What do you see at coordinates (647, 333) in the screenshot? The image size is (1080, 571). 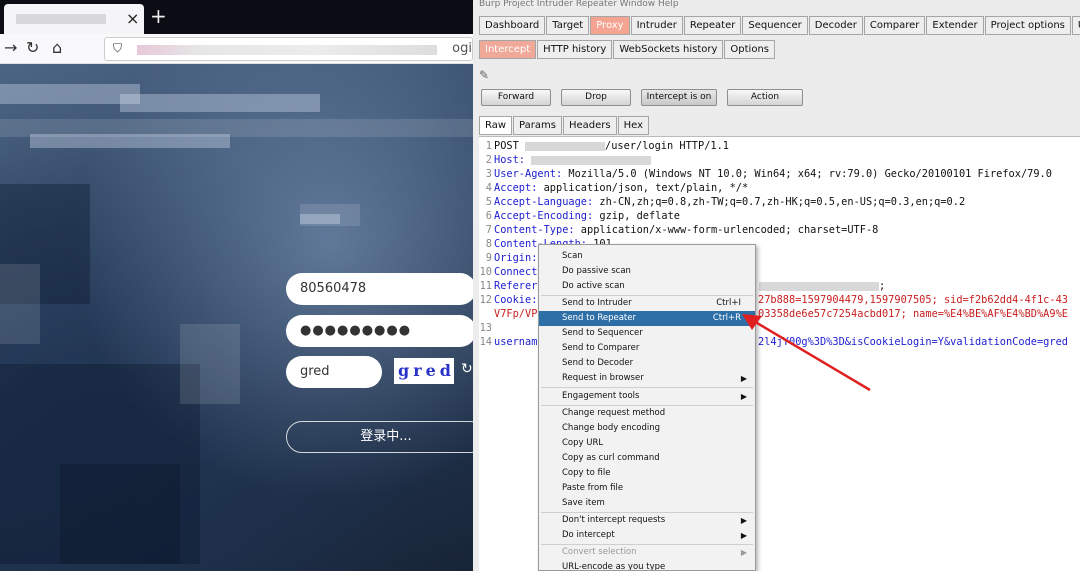 I see `menu-item-send-to-sequencer: Send to Sequencer` at bounding box center [647, 333].